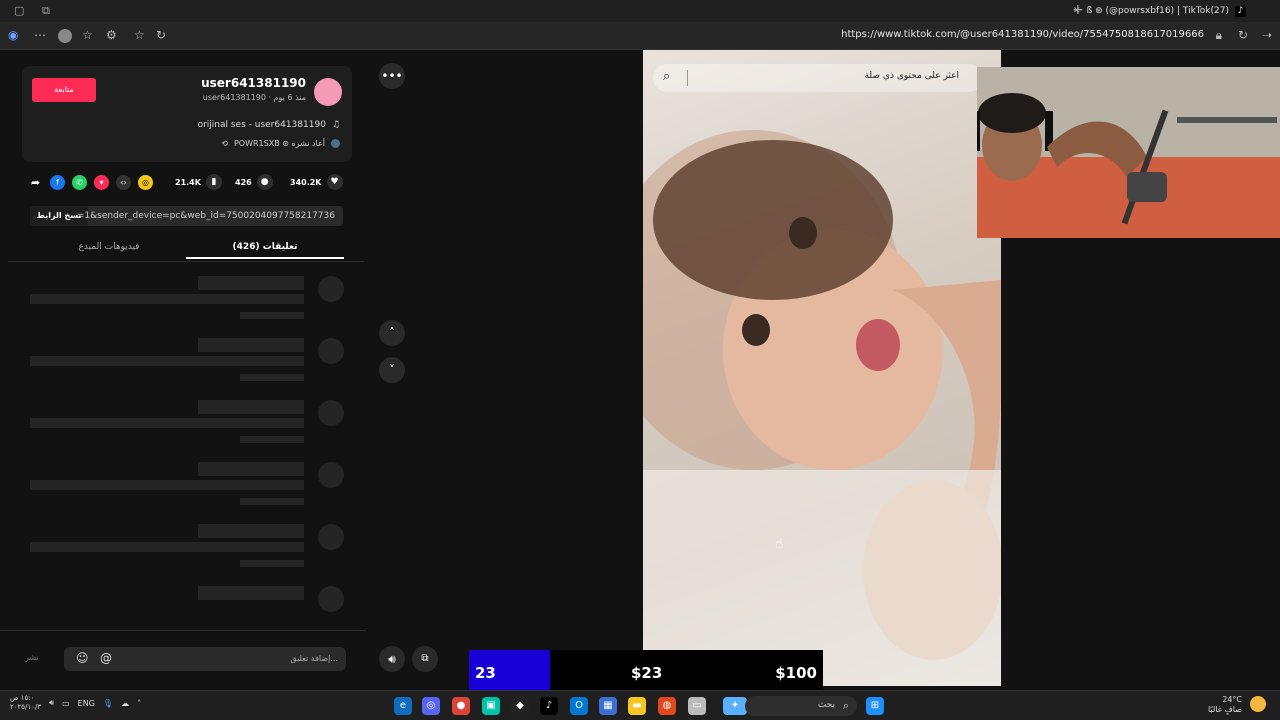 Image resolution: width=1280 pixels, height=720 pixels. What do you see at coordinates (261, 125) in the screenshot?
I see `music-title: orijinal ses - user641381190` at bounding box center [261, 125].